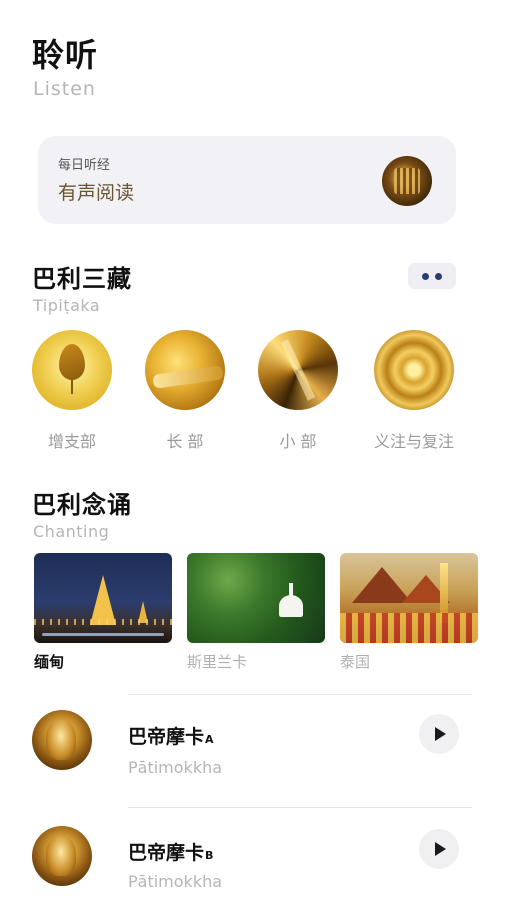 This screenshot has height=900, width=507. I want to click on scripture-thumbnail-icon, so click(407, 181).